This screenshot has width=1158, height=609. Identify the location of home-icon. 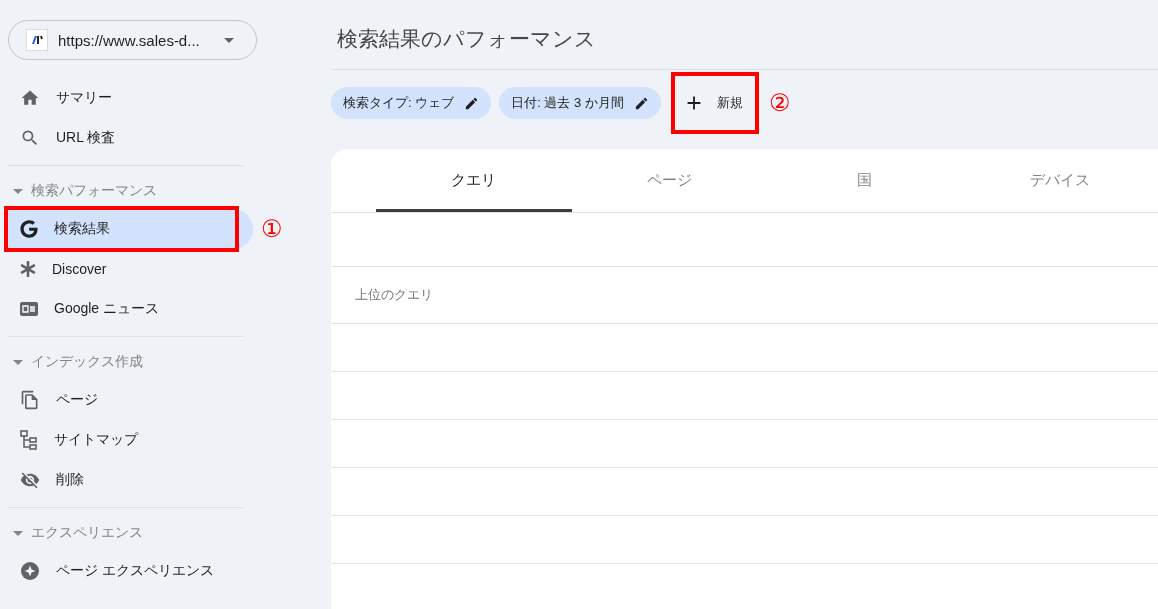
(30, 98).